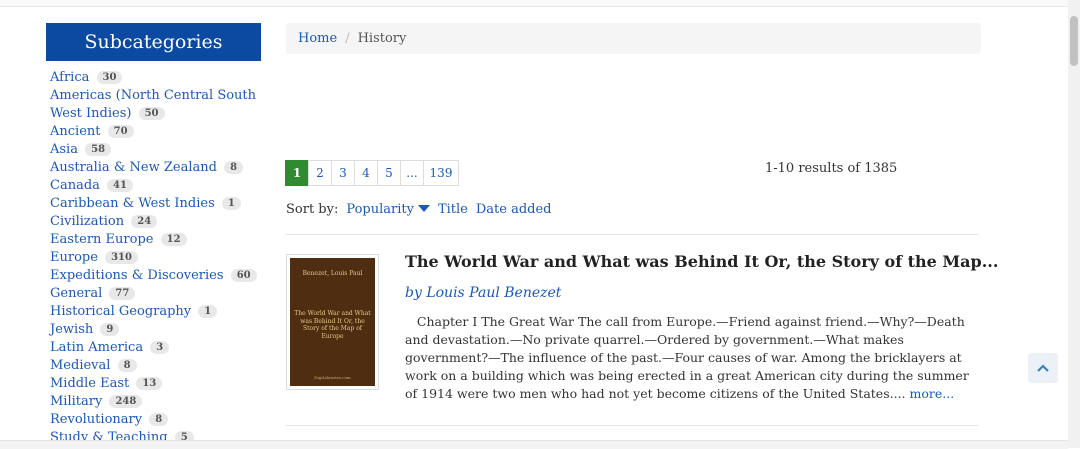 The height and width of the screenshot is (449, 1080). I want to click on book-author-link: by Louis Paul Benezet, so click(483, 293).